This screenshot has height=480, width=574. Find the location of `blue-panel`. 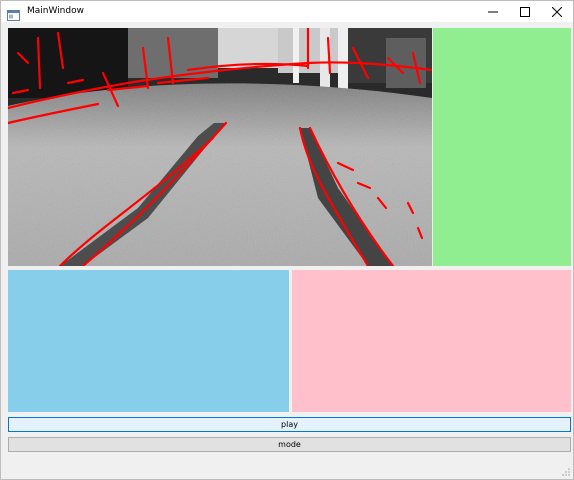

blue-panel is located at coordinates (148, 341).